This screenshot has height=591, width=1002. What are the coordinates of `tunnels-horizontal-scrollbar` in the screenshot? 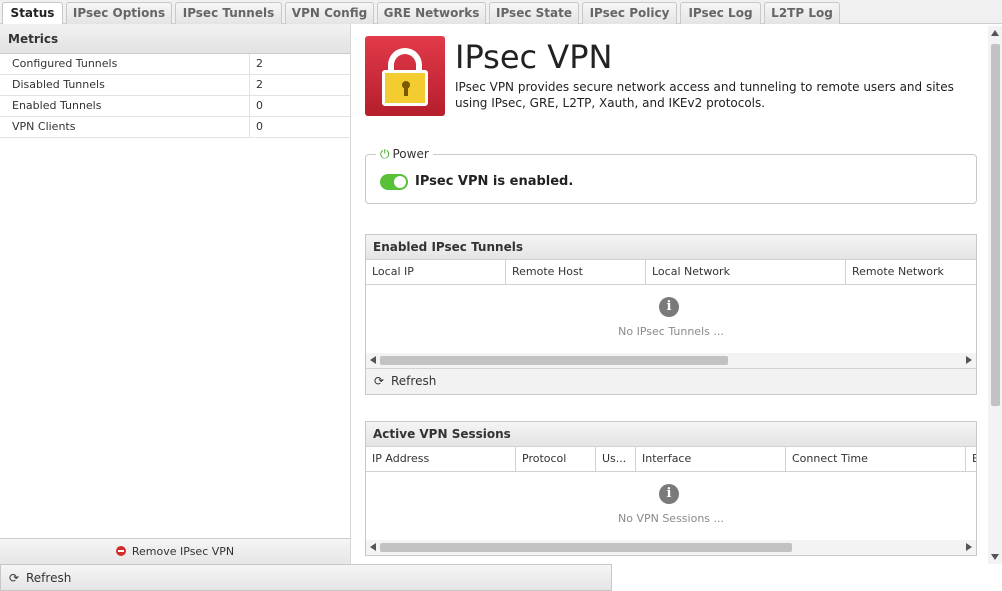 It's located at (671, 360).